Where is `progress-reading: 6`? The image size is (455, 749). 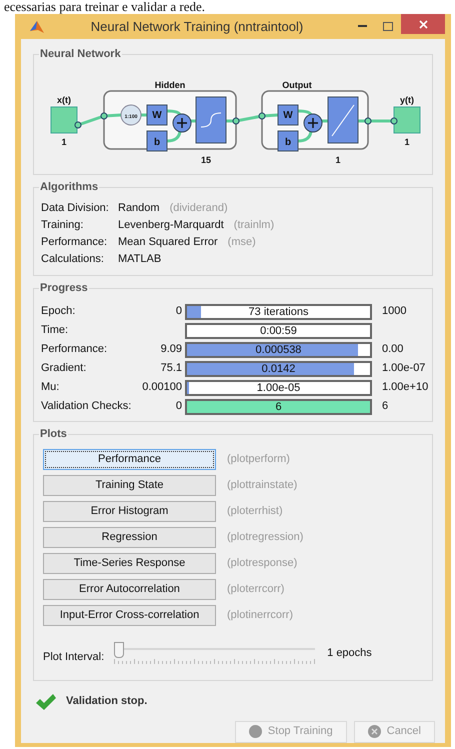
progress-reading: 6 is located at coordinates (278, 406).